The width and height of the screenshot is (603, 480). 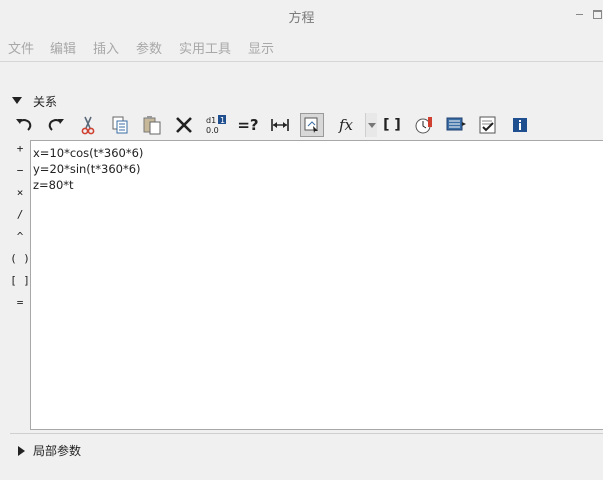 I want to click on paste-button, so click(x=152, y=125).